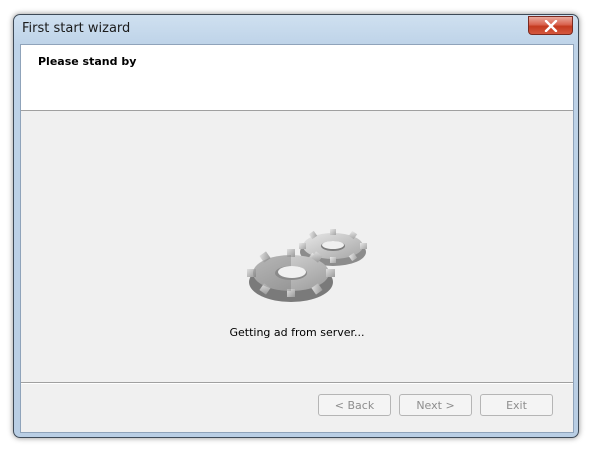 This screenshot has width=594, height=456. What do you see at coordinates (297, 78) in the screenshot?
I see `wizard-header: Please stand by` at bounding box center [297, 78].